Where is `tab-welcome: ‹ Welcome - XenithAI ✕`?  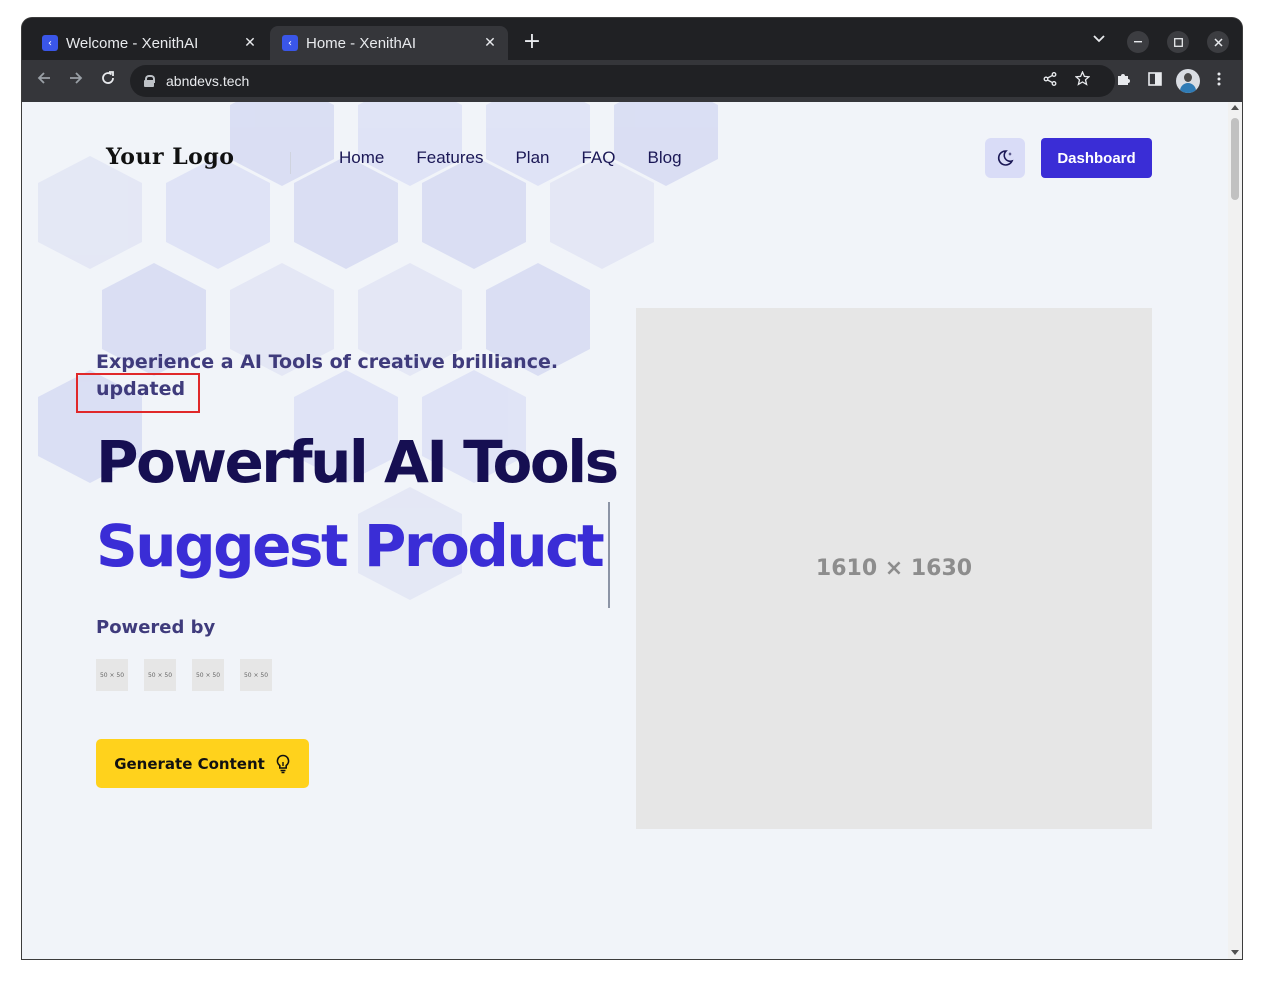 tab-welcome: ‹ Welcome - XenithAI ✕ is located at coordinates (149, 43).